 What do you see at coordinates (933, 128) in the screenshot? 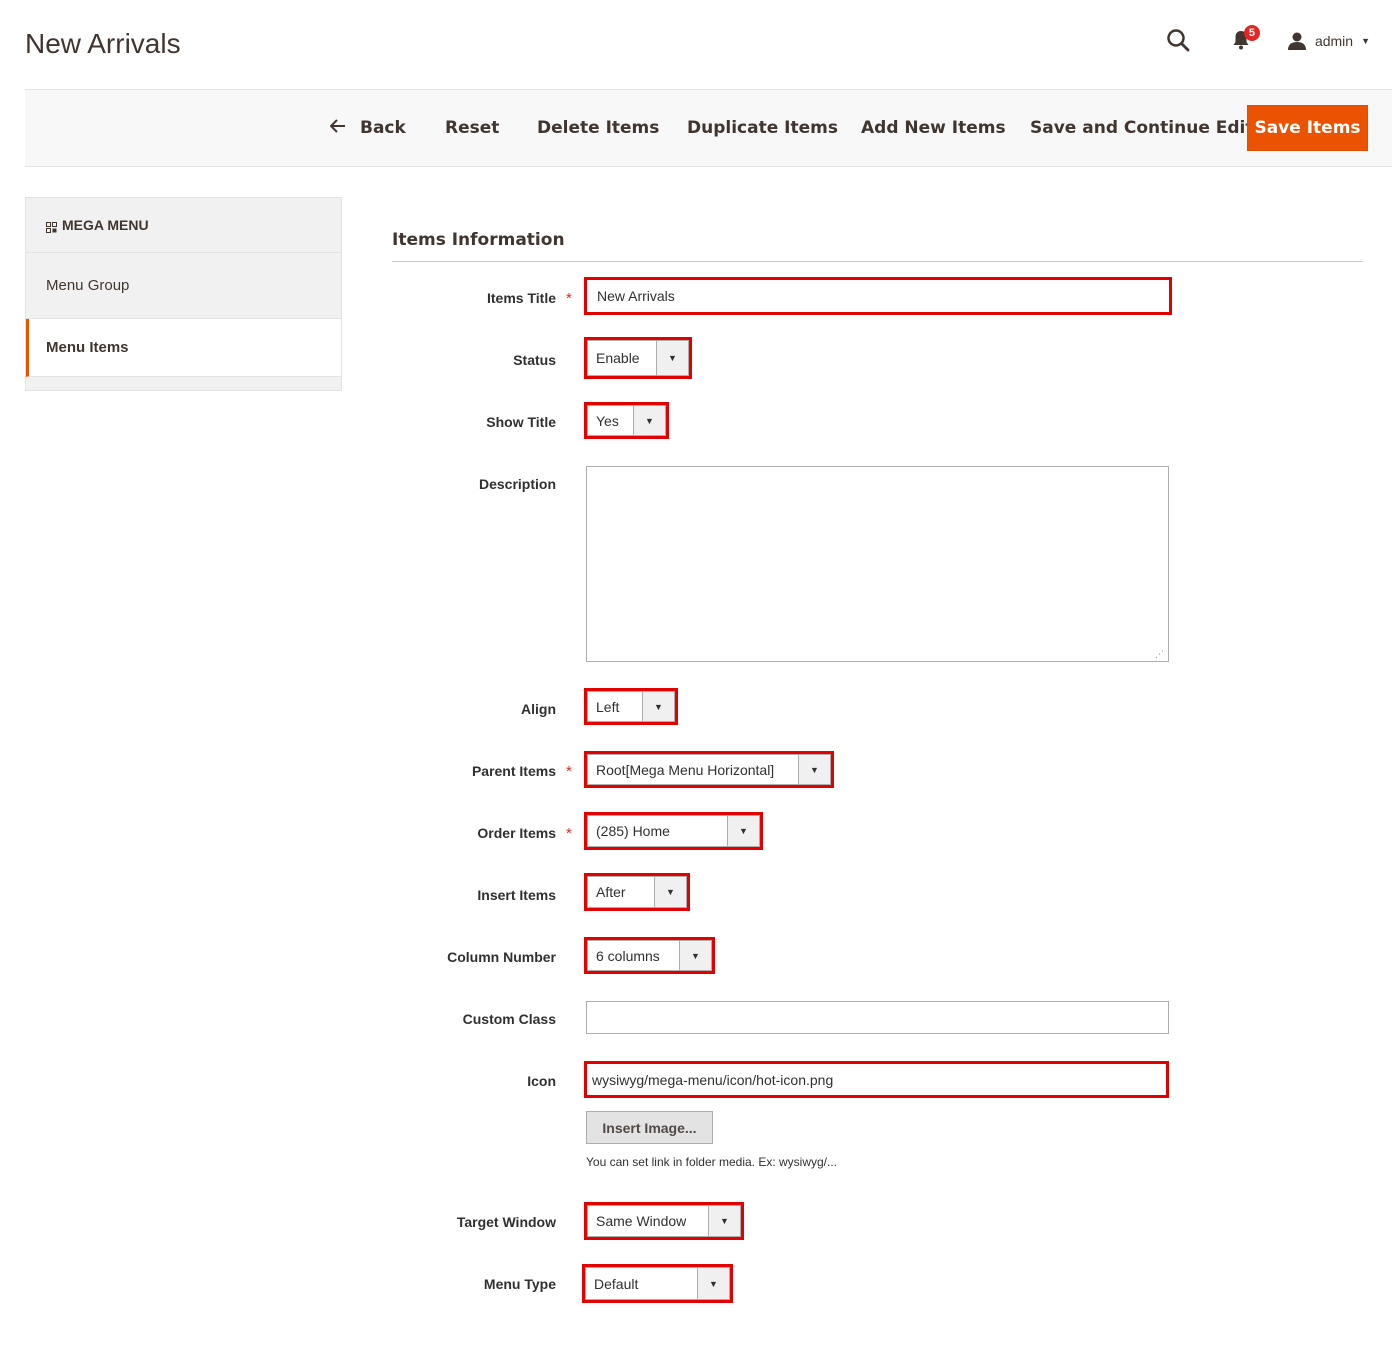
I see `add-new-items-button: Add New Items` at bounding box center [933, 128].